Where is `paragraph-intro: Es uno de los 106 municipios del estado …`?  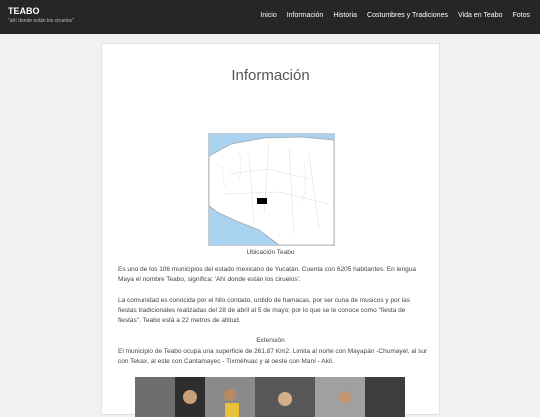
paragraph-intro: Es uno de los 106 municipios del estado … is located at coordinates (267, 274).